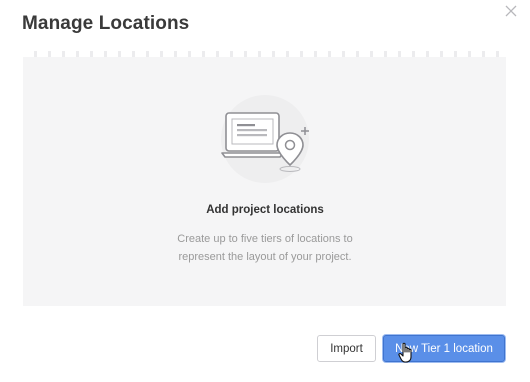 Image resolution: width=530 pixels, height=382 pixels. Describe the element at coordinates (264, 54) in the screenshot. I see `panel-top-border` at that location.